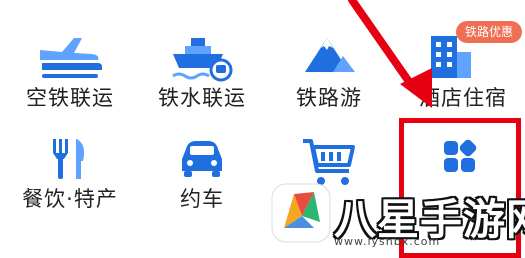  I want to click on tile-ride: 约车, so click(202, 192).